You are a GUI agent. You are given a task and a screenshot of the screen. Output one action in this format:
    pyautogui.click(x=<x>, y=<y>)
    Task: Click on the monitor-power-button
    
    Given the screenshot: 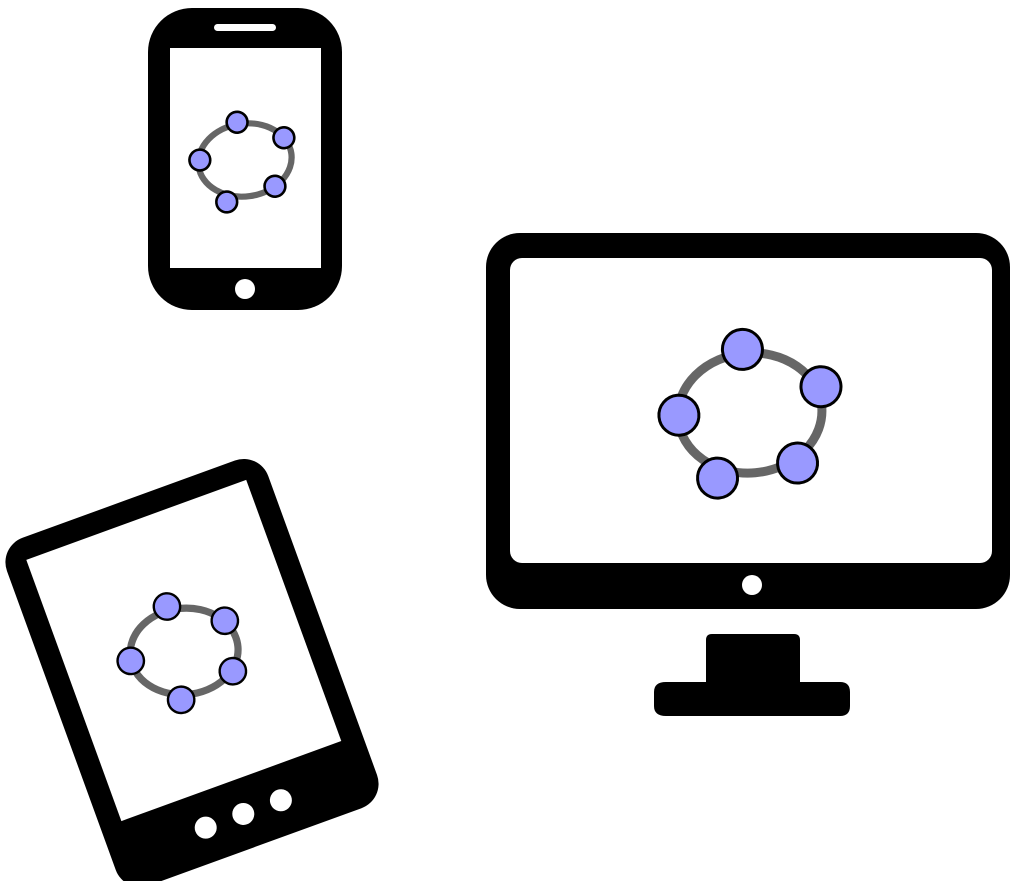 What is the action you would take?
    pyautogui.click(x=752, y=585)
    